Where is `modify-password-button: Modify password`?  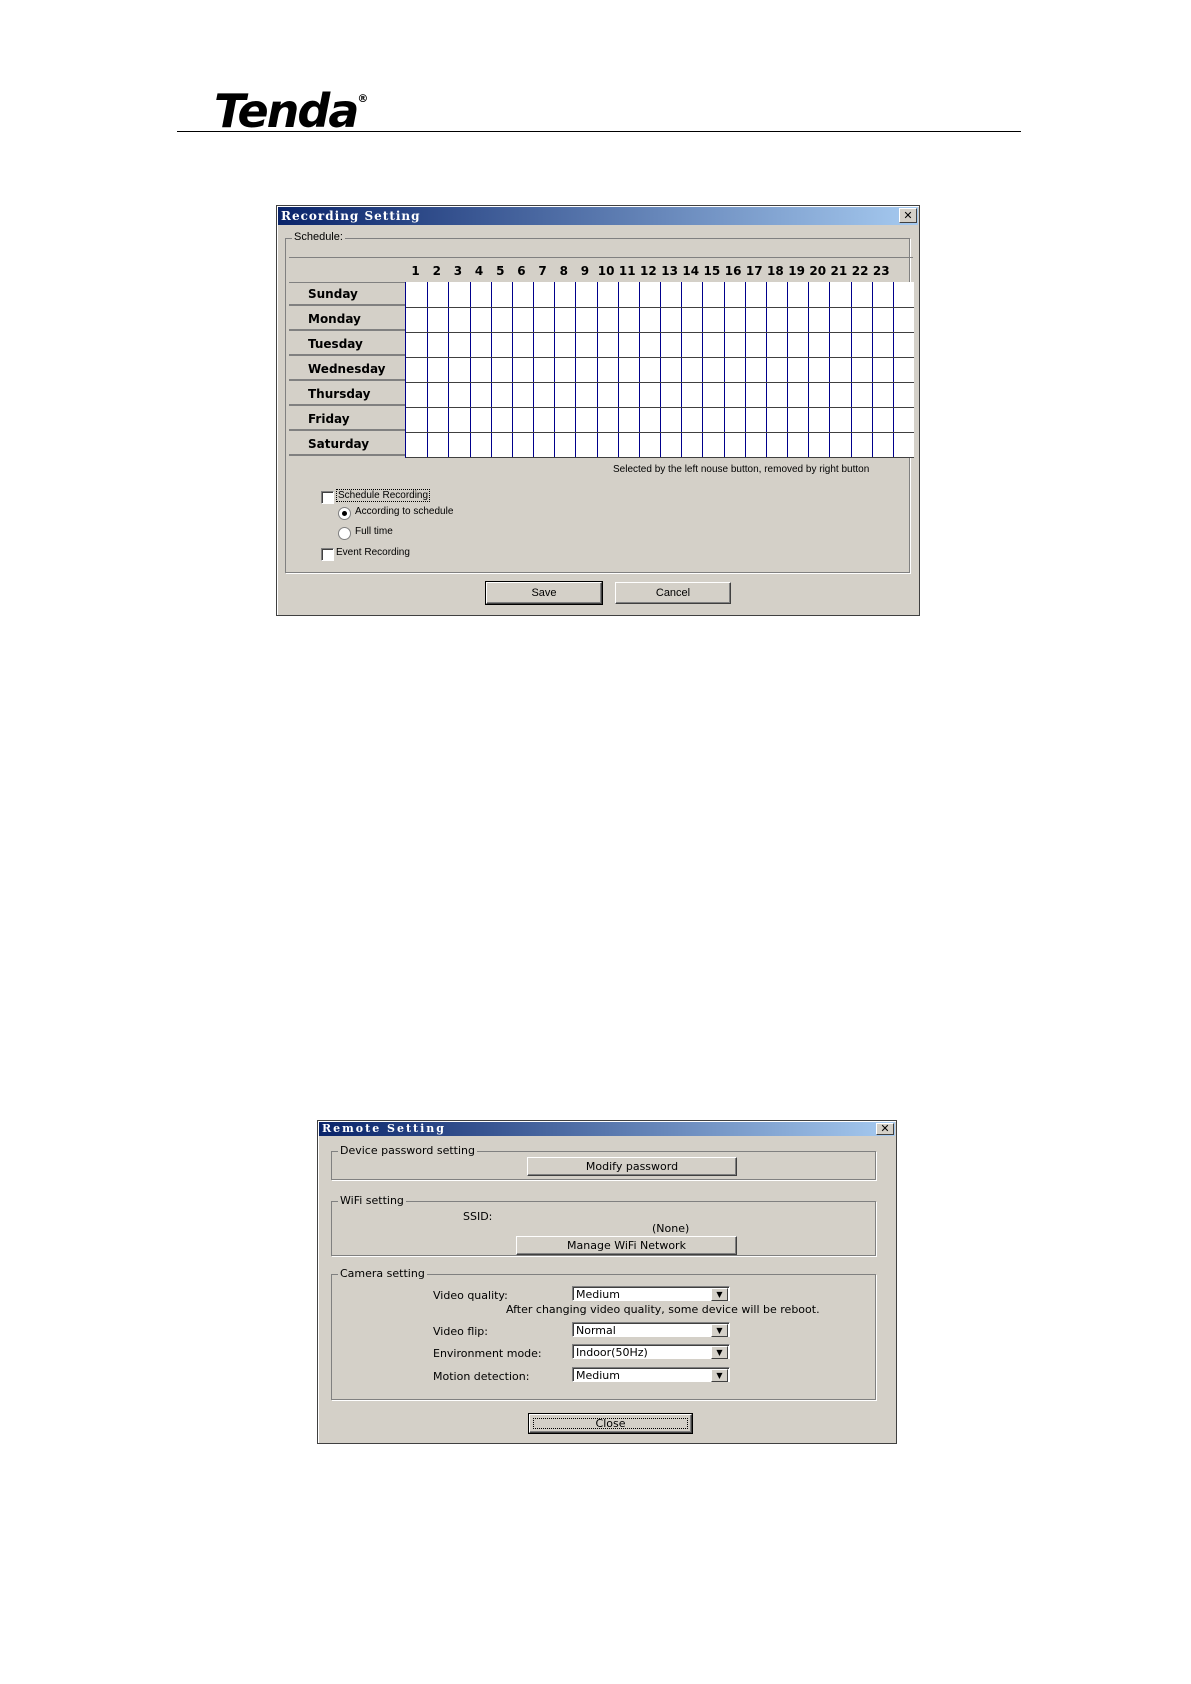 modify-password-button: Modify password is located at coordinates (632, 1166).